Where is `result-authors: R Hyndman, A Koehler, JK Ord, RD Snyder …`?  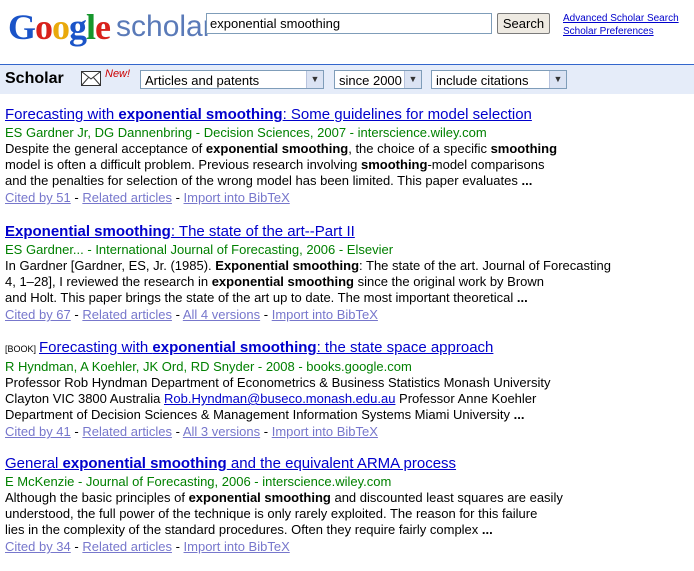 result-authors: R Hyndman, A Koehler, JK Ord, RD Snyder … is located at coordinates (208, 366).